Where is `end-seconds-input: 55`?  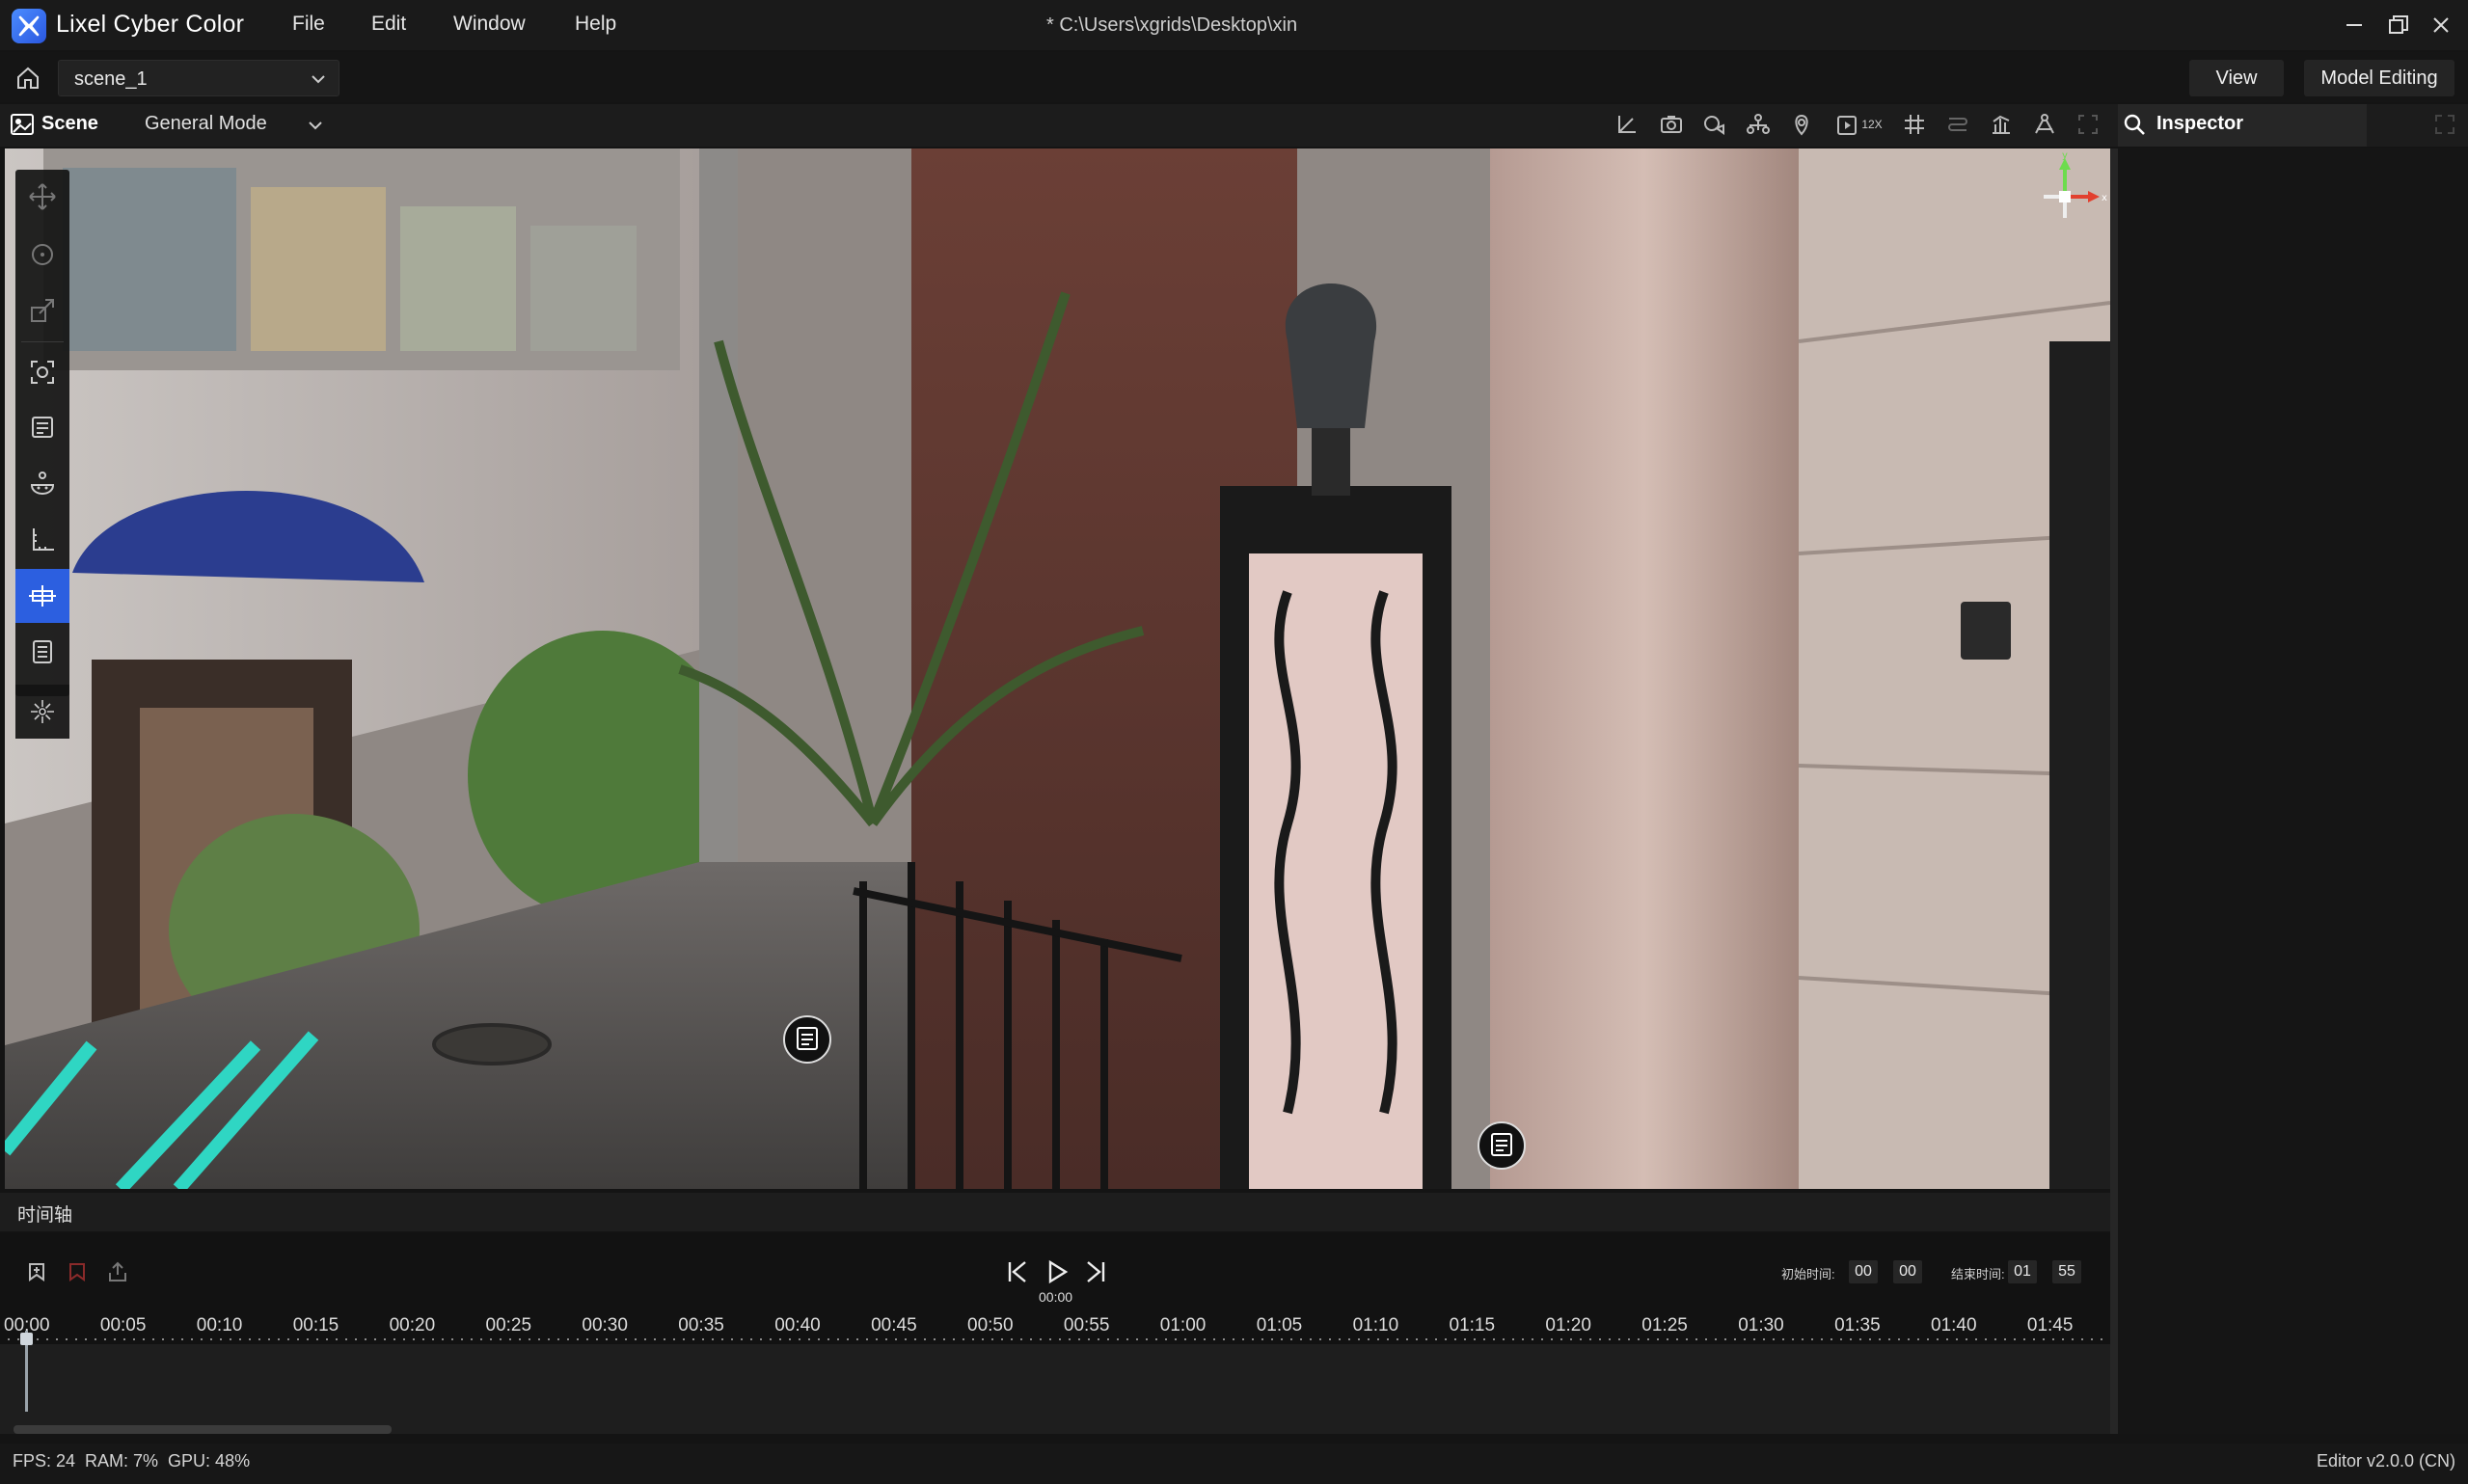
end-seconds-input: 55 is located at coordinates (2066, 1271).